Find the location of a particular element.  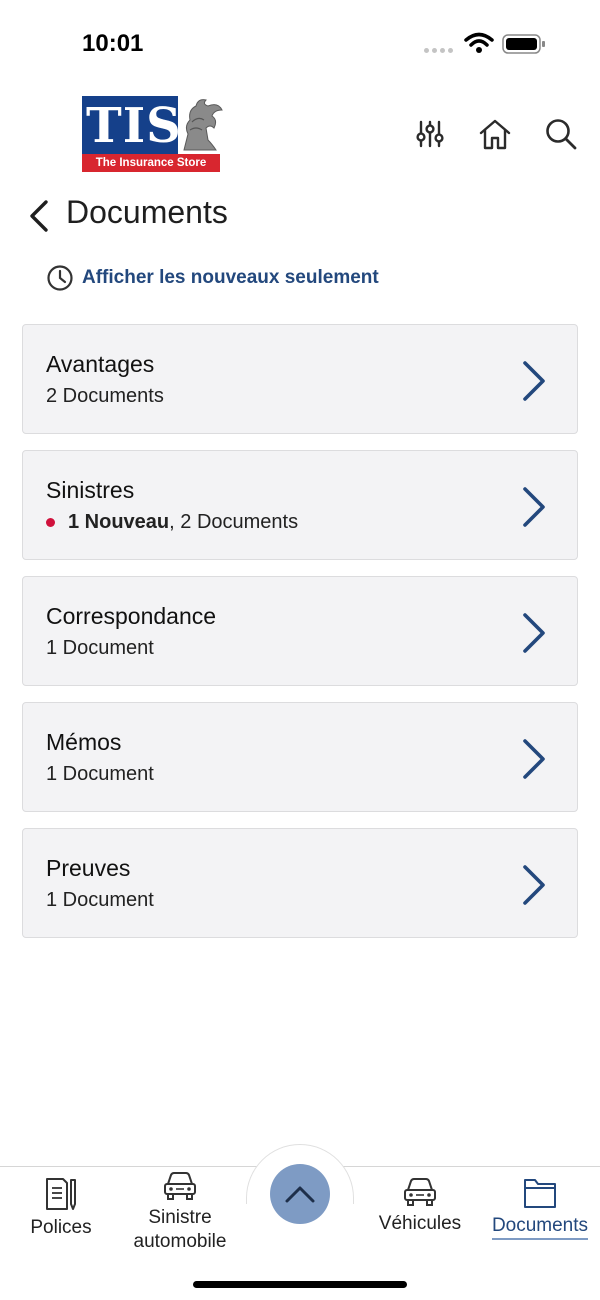

show-new-only-link: Afficher les nouveaux seulement is located at coordinates (212, 278).